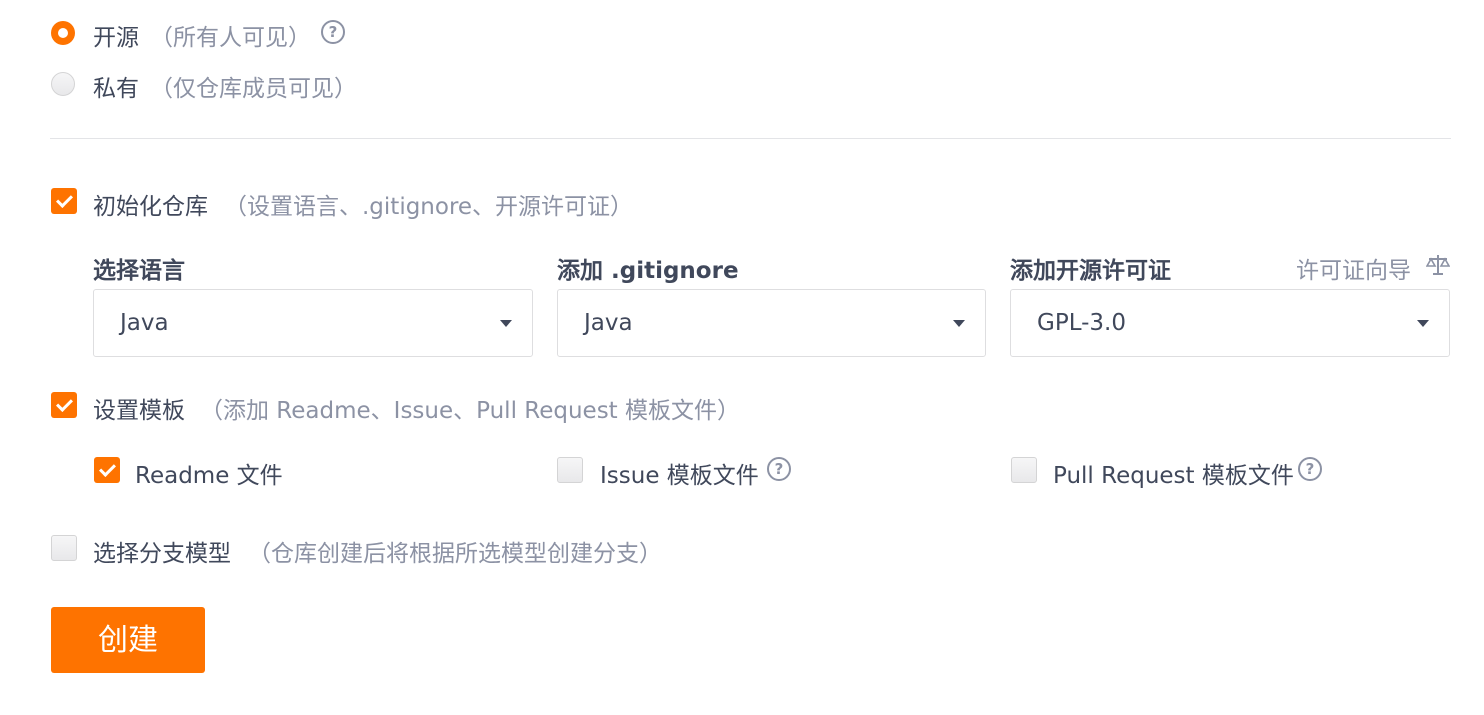  Describe the element at coordinates (679, 473) in the screenshot. I see `issue-template-label: Issue 模板文件` at that location.